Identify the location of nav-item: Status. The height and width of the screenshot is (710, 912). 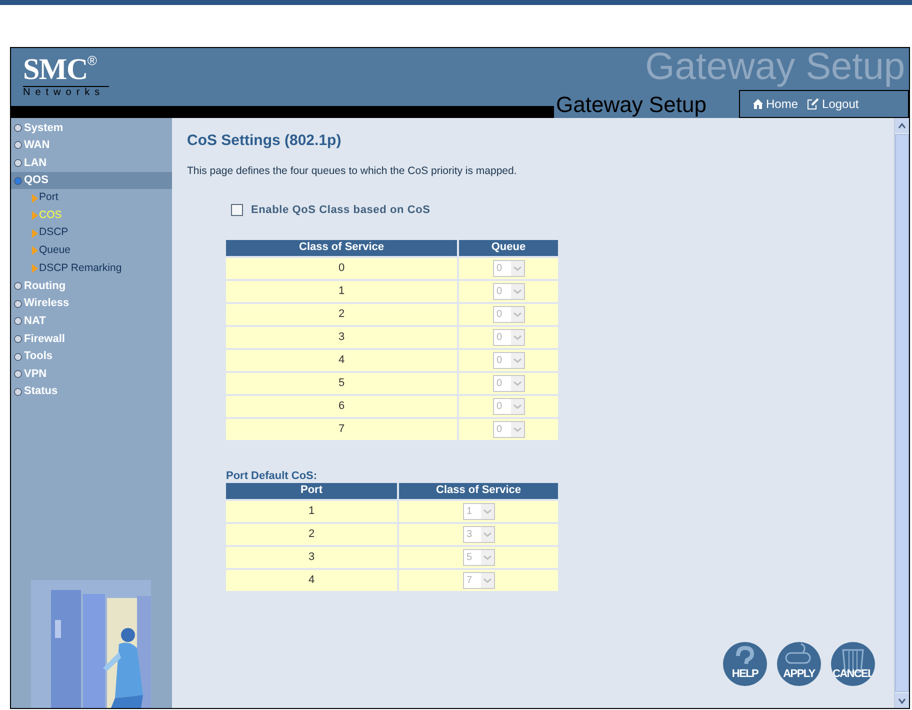
(91, 391).